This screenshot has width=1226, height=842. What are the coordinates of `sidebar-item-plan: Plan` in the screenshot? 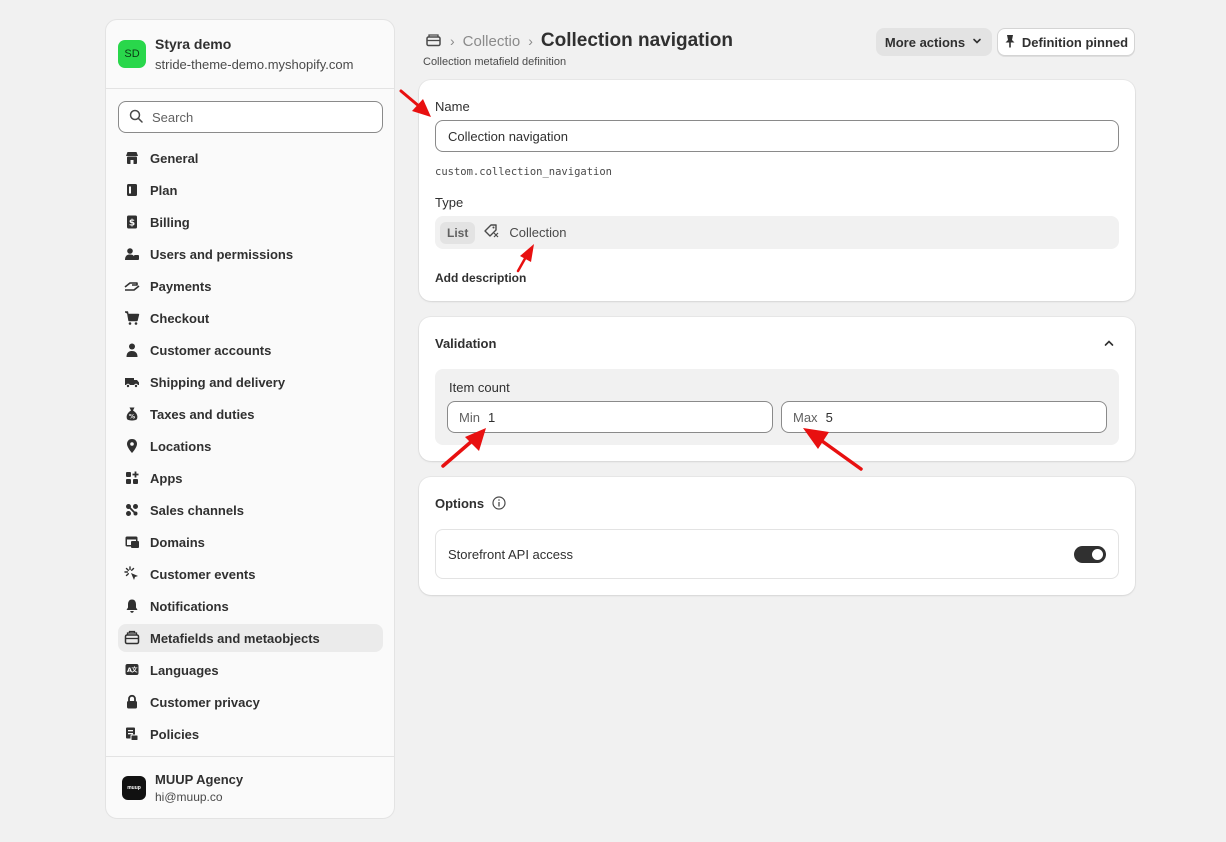 It's located at (250, 190).